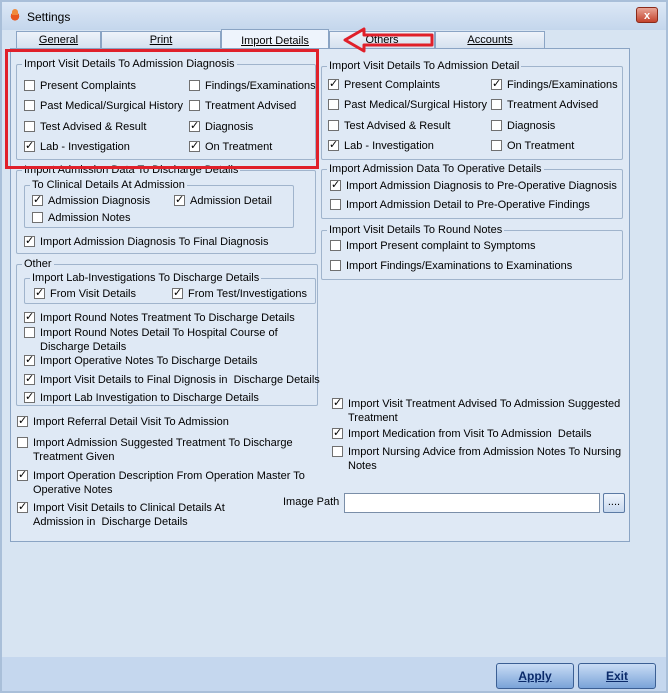 This screenshot has width=668, height=693. I want to click on clinical-admission-detail-checkbox: Admission Detail, so click(223, 200).